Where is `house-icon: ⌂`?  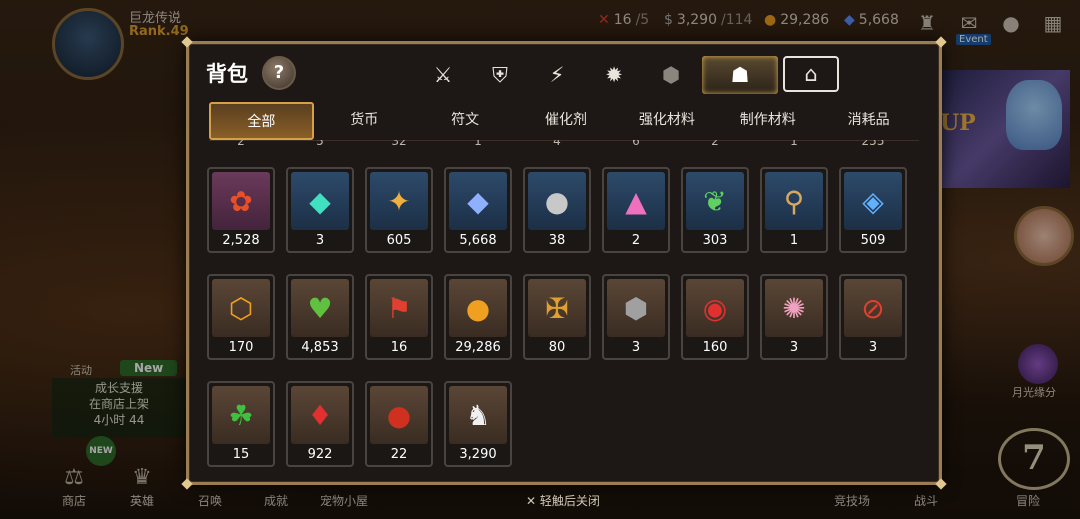
house-icon: ⌂ is located at coordinates (811, 74).